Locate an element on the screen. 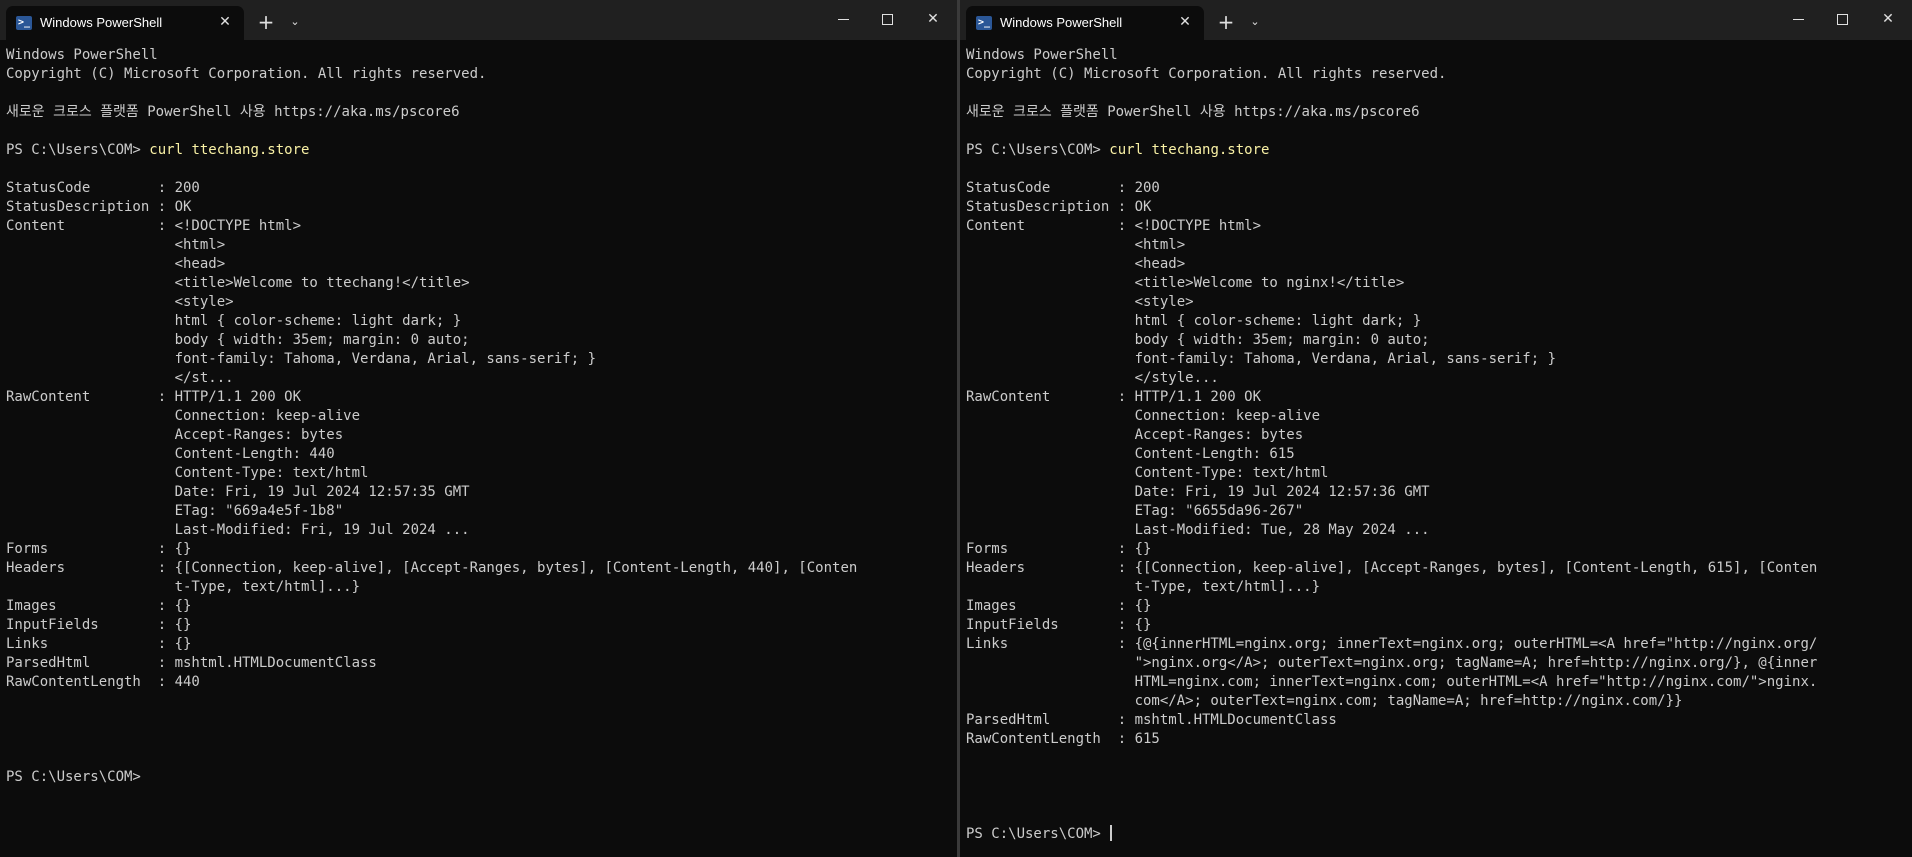  terminal-line: PS C:\Users\COM> is located at coordinates (1439, 834).